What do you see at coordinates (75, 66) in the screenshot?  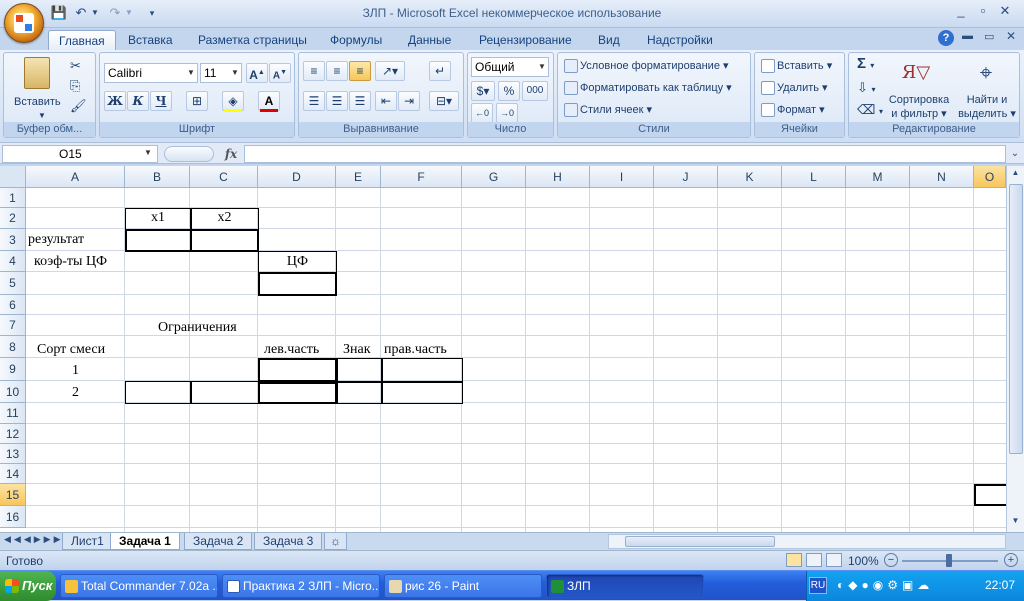 I see `cut-icon: ✂` at bounding box center [75, 66].